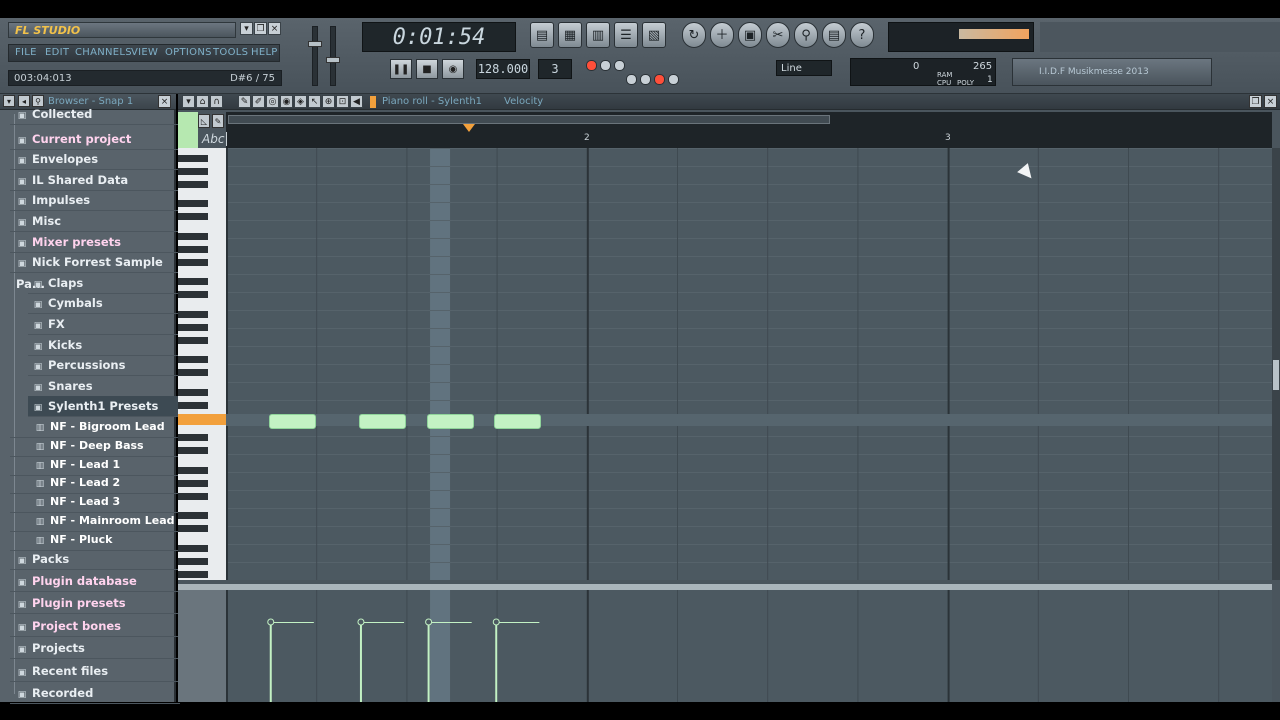 The width and height of the screenshot is (1280, 720). What do you see at coordinates (218, 121) in the screenshot?
I see `pencil-icon: ✎` at bounding box center [218, 121].